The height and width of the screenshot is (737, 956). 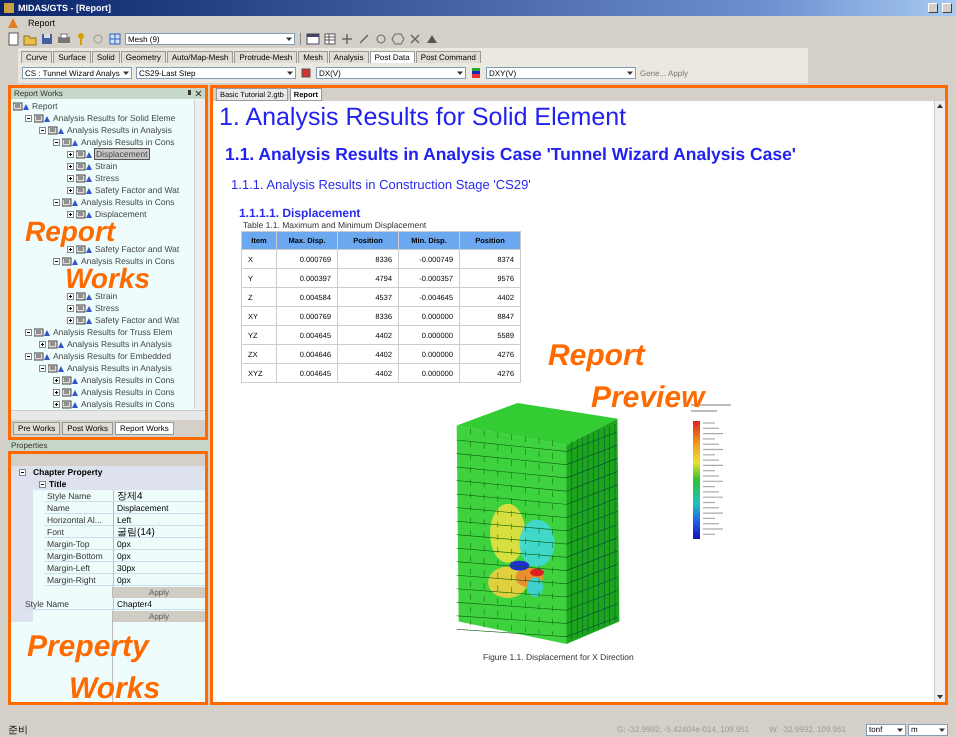 What do you see at coordinates (216, 73) in the screenshot?
I see `step-combo: CS29-Last Step` at bounding box center [216, 73].